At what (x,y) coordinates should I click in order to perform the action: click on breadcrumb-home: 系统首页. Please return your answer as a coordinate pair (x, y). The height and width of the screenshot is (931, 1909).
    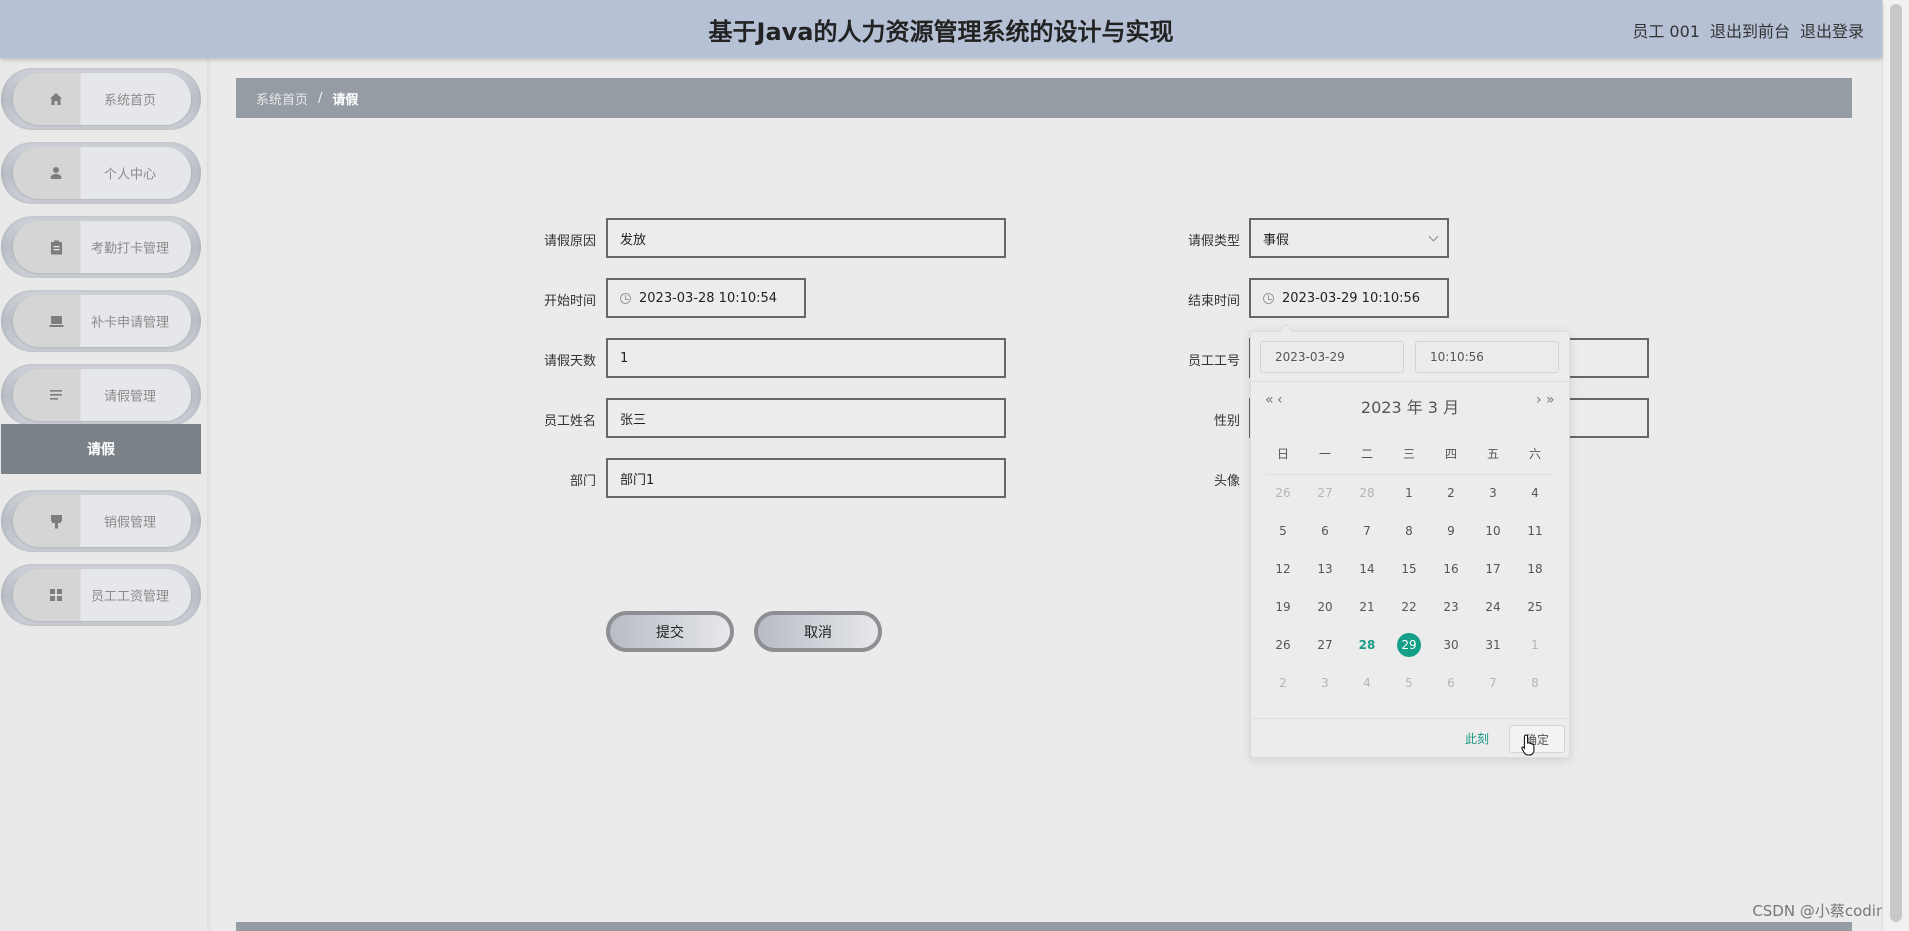
    Looking at the image, I should click on (282, 98).